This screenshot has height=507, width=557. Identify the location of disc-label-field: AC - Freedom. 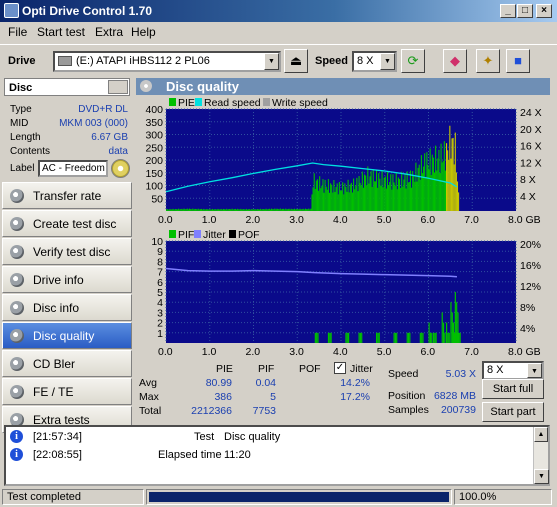
(73, 168).